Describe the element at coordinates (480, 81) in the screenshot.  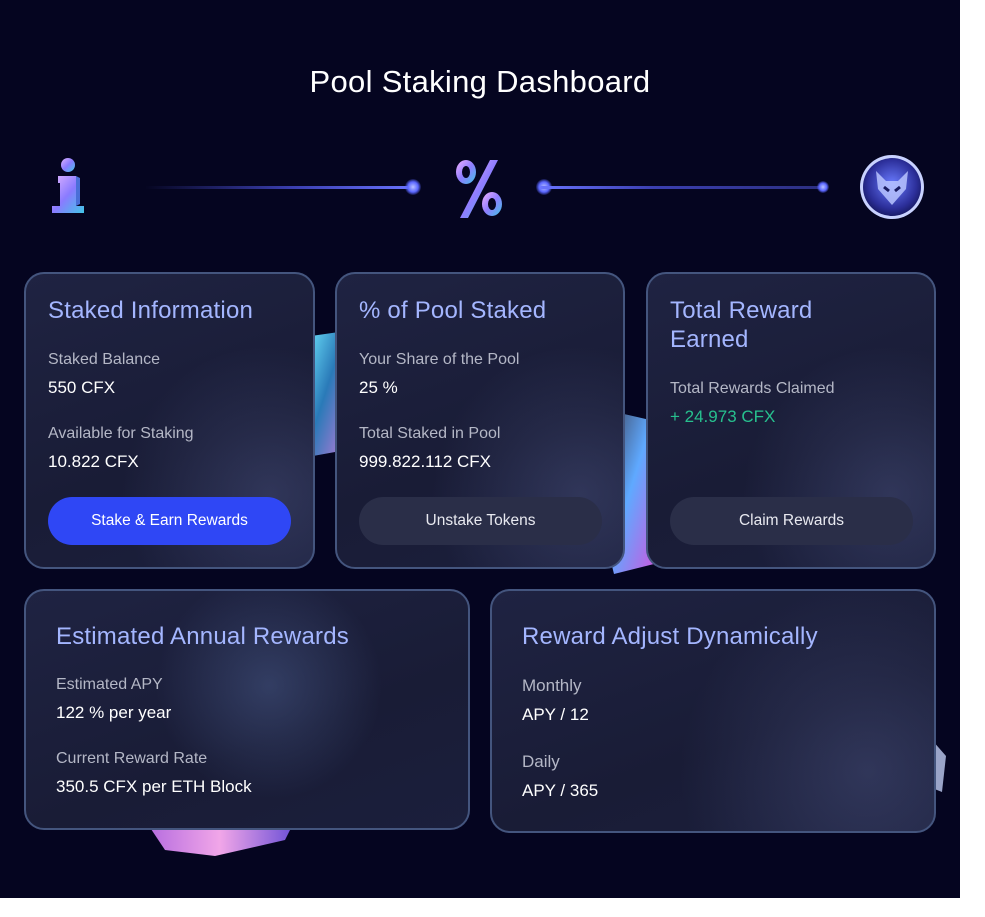
I see `page-title: Pool Staking Dashboard` at that location.